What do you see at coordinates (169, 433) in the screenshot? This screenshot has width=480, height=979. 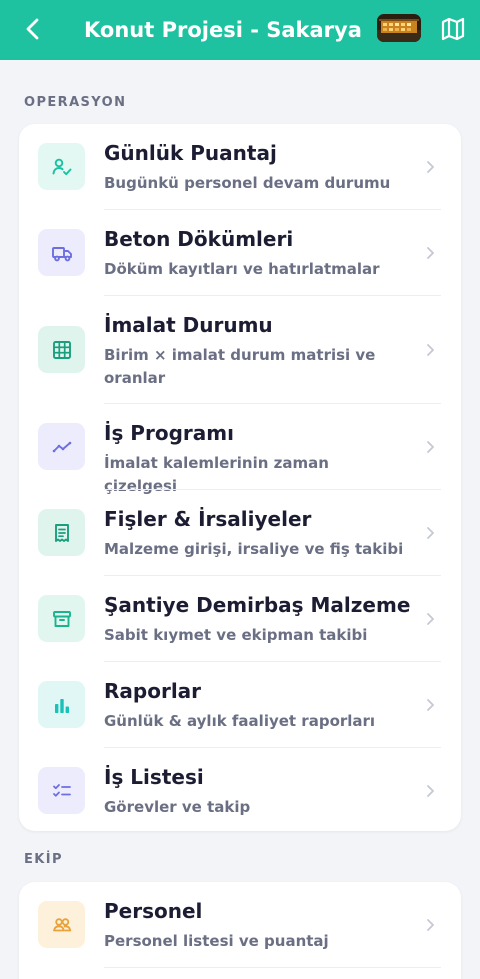 I see `menu-item-title: İş Programı` at bounding box center [169, 433].